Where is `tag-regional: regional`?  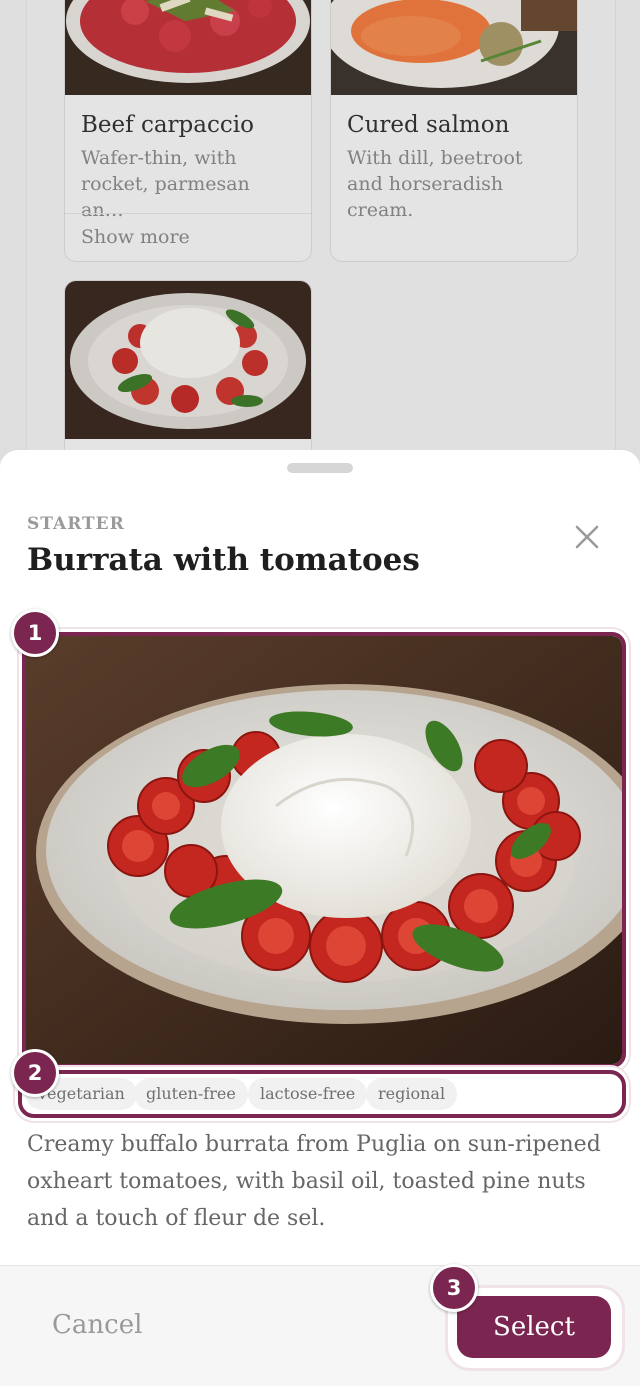
tag-regional: regional is located at coordinates (412, 1094).